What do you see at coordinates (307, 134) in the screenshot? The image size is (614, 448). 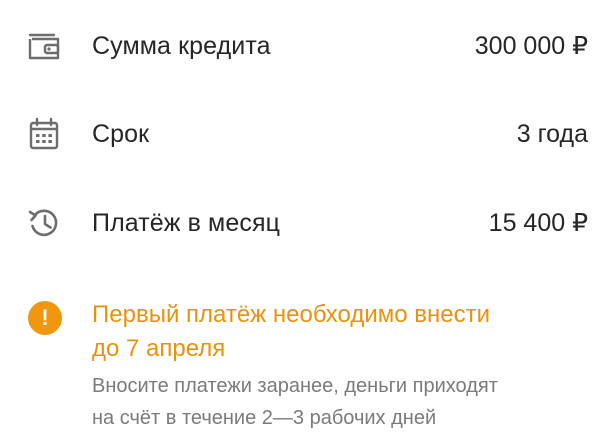 I see `row-credit-term: Срок 3 года` at bounding box center [307, 134].